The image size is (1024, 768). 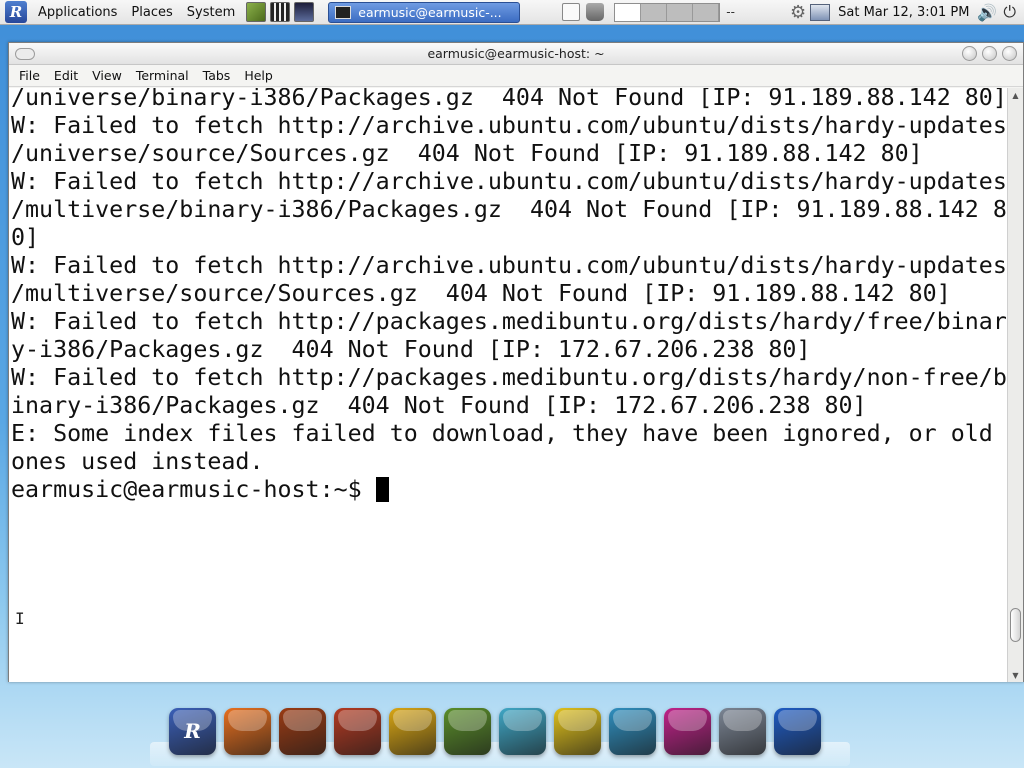 I want to click on dock-icon-glyph: R, so click(x=192, y=731).